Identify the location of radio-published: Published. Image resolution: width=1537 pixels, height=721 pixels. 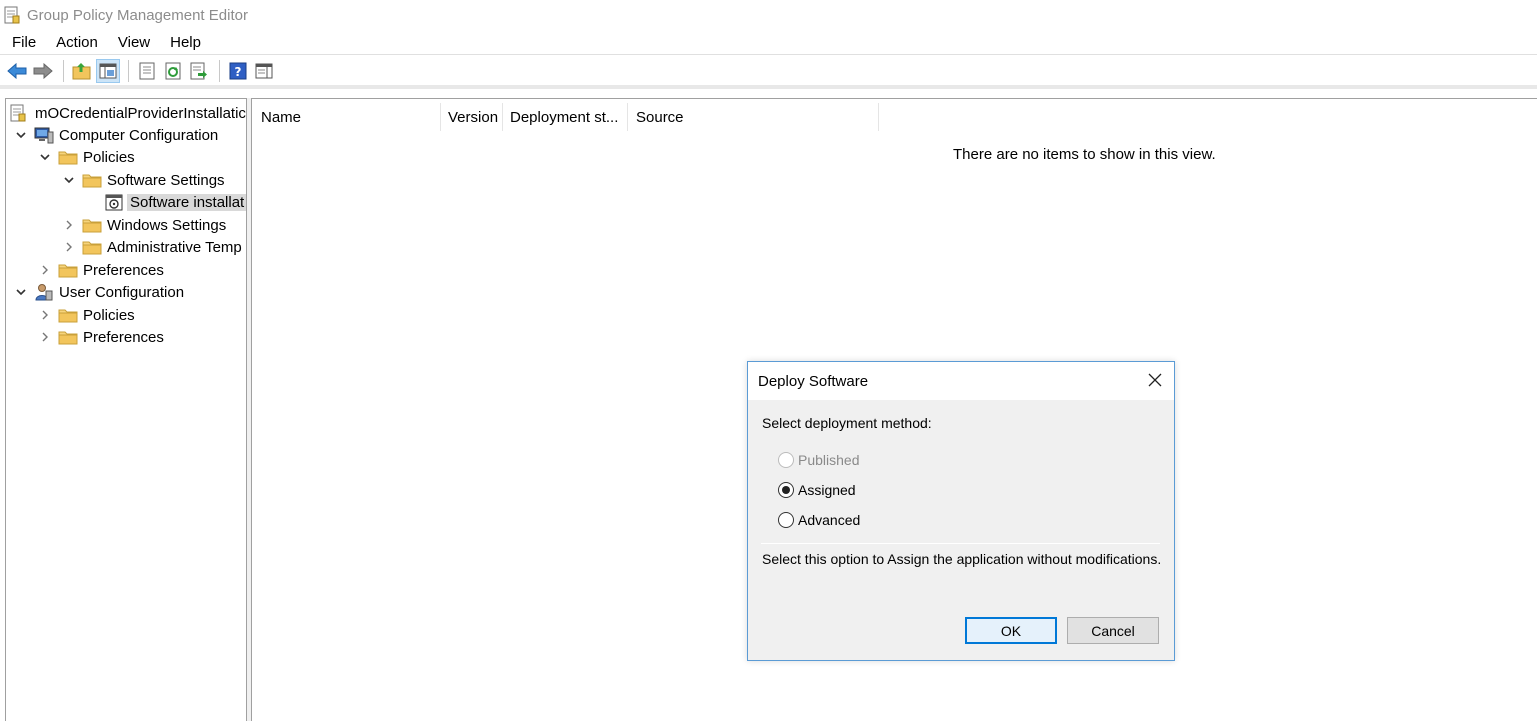
(819, 460).